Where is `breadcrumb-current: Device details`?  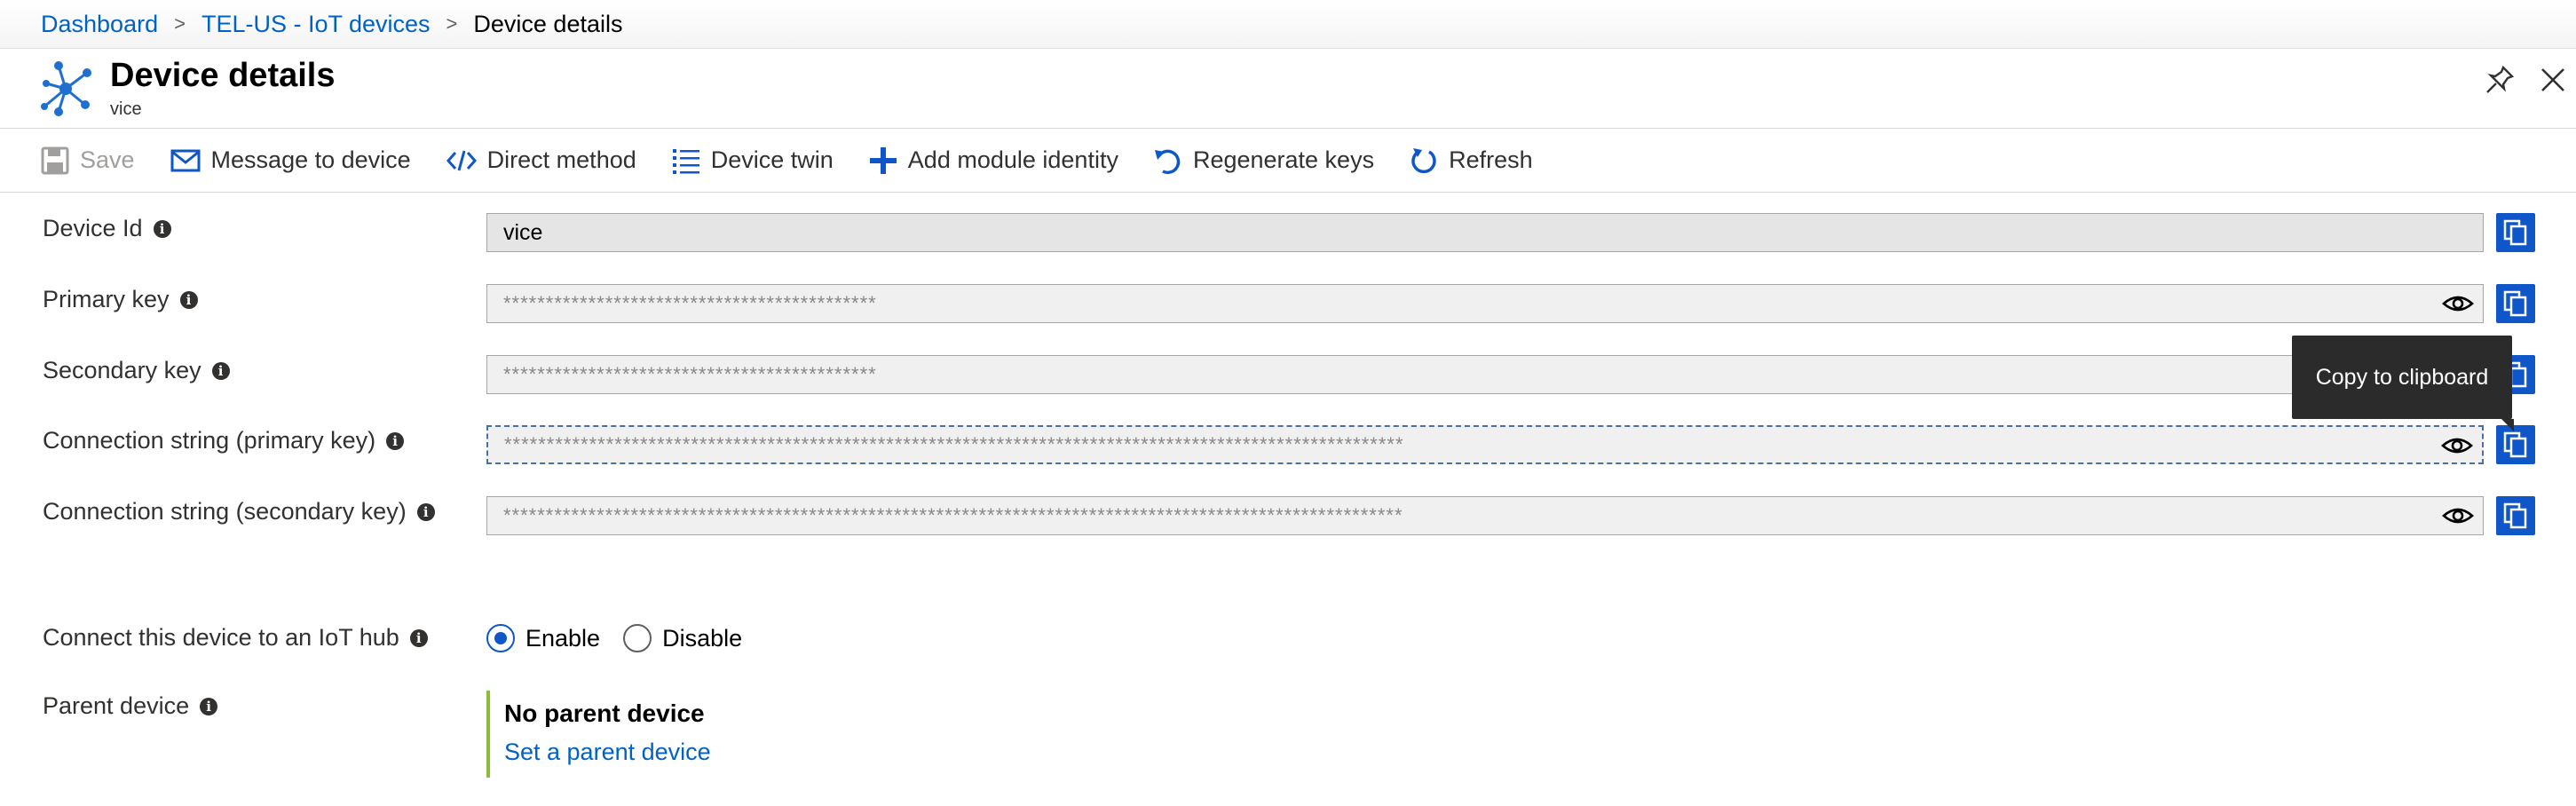 breadcrumb-current: Device details is located at coordinates (548, 23).